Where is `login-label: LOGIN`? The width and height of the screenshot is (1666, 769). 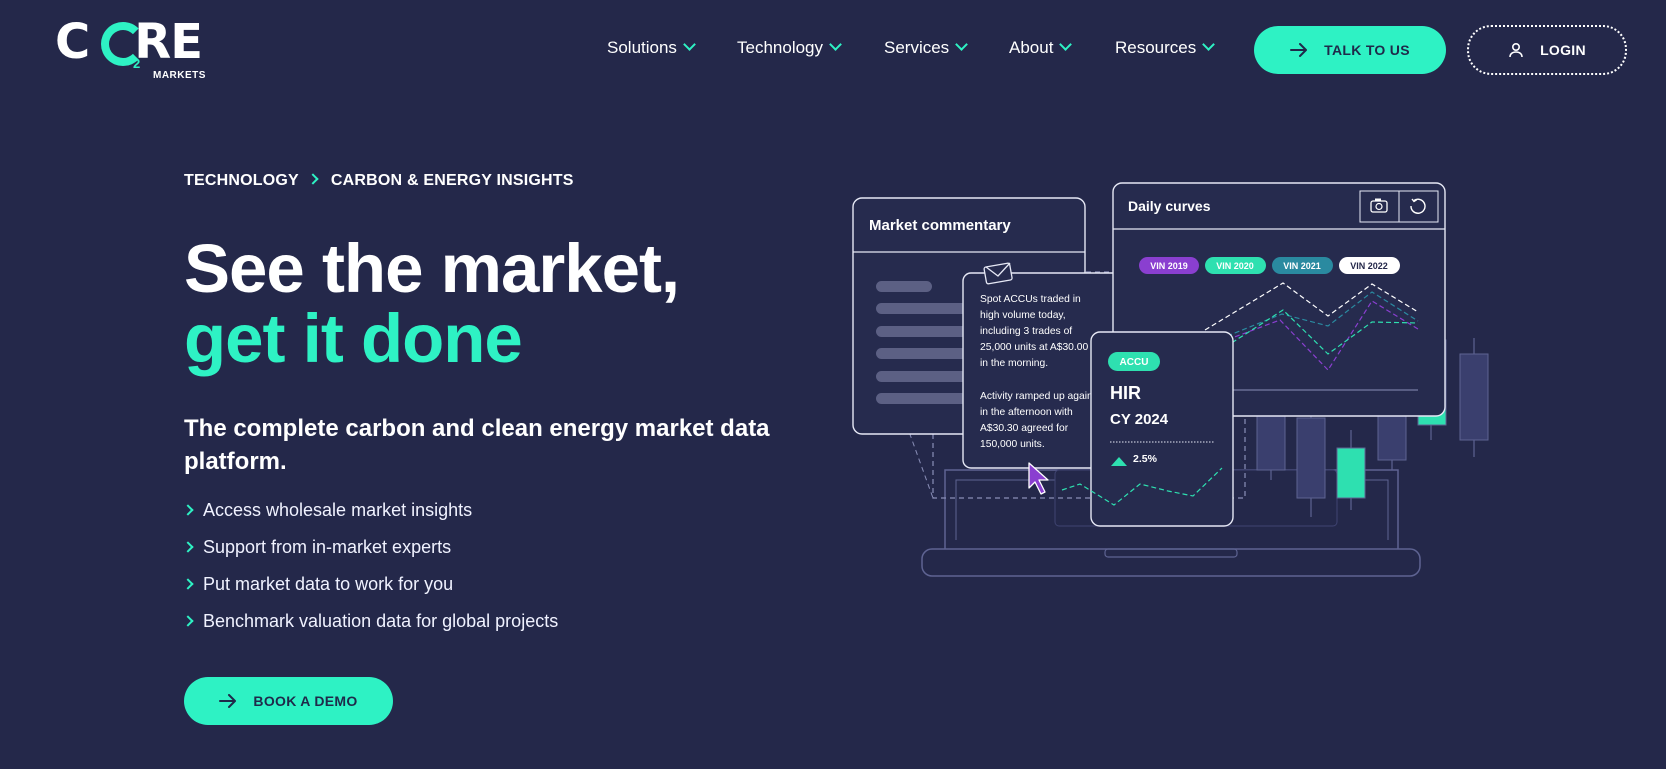
login-label: LOGIN is located at coordinates (1563, 50).